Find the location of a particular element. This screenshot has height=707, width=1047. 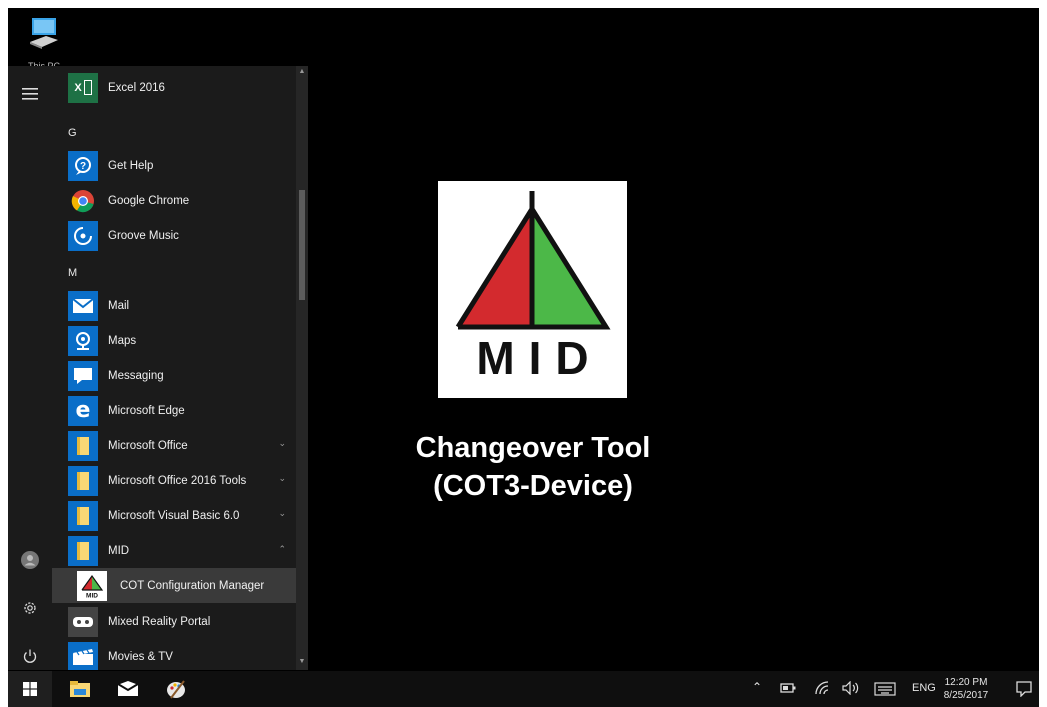

app-label: Excel 2016 is located at coordinates (136, 87).